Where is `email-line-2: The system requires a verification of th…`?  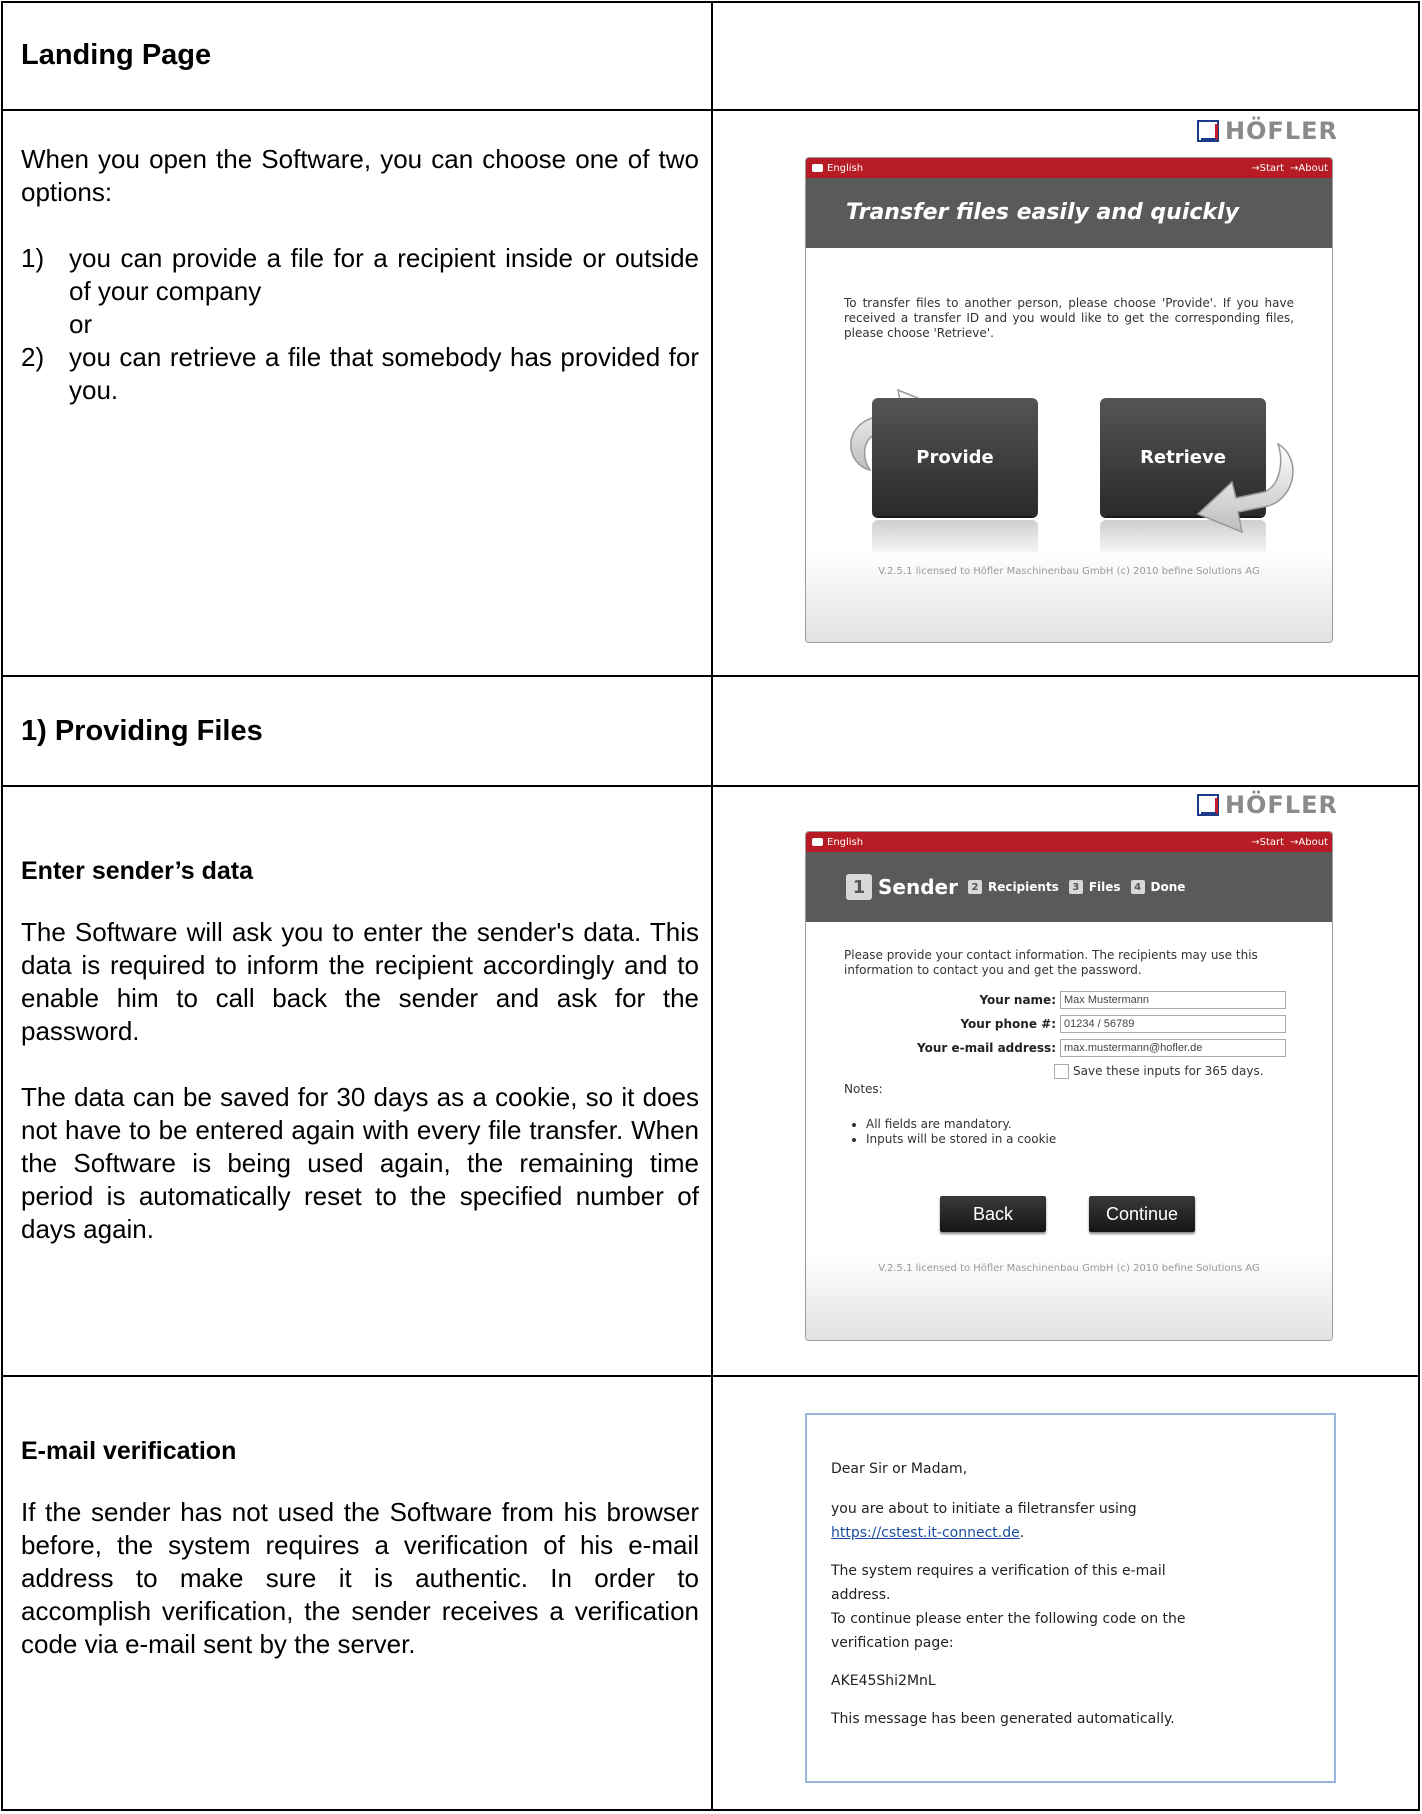 email-line-2: The system requires a verification of th… is located at coordinates (998, 1583).